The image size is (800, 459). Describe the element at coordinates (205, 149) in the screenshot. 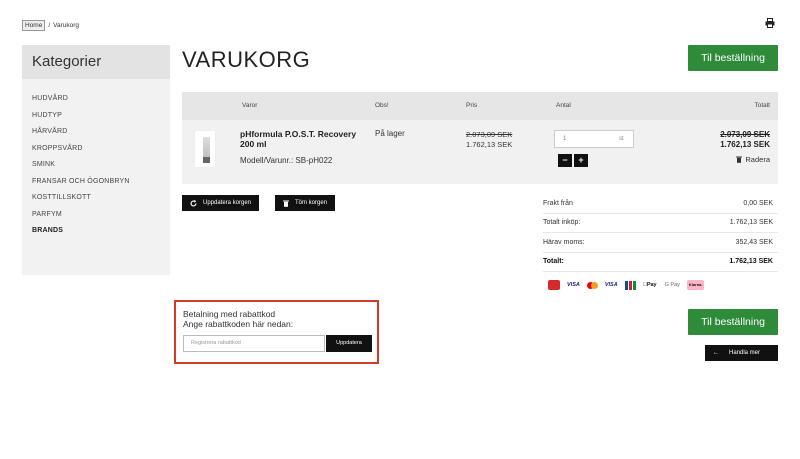

I see `product-image` at that location.